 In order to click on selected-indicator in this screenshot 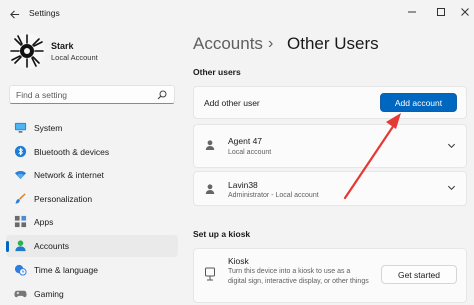, I will do `click(7, 246)`.